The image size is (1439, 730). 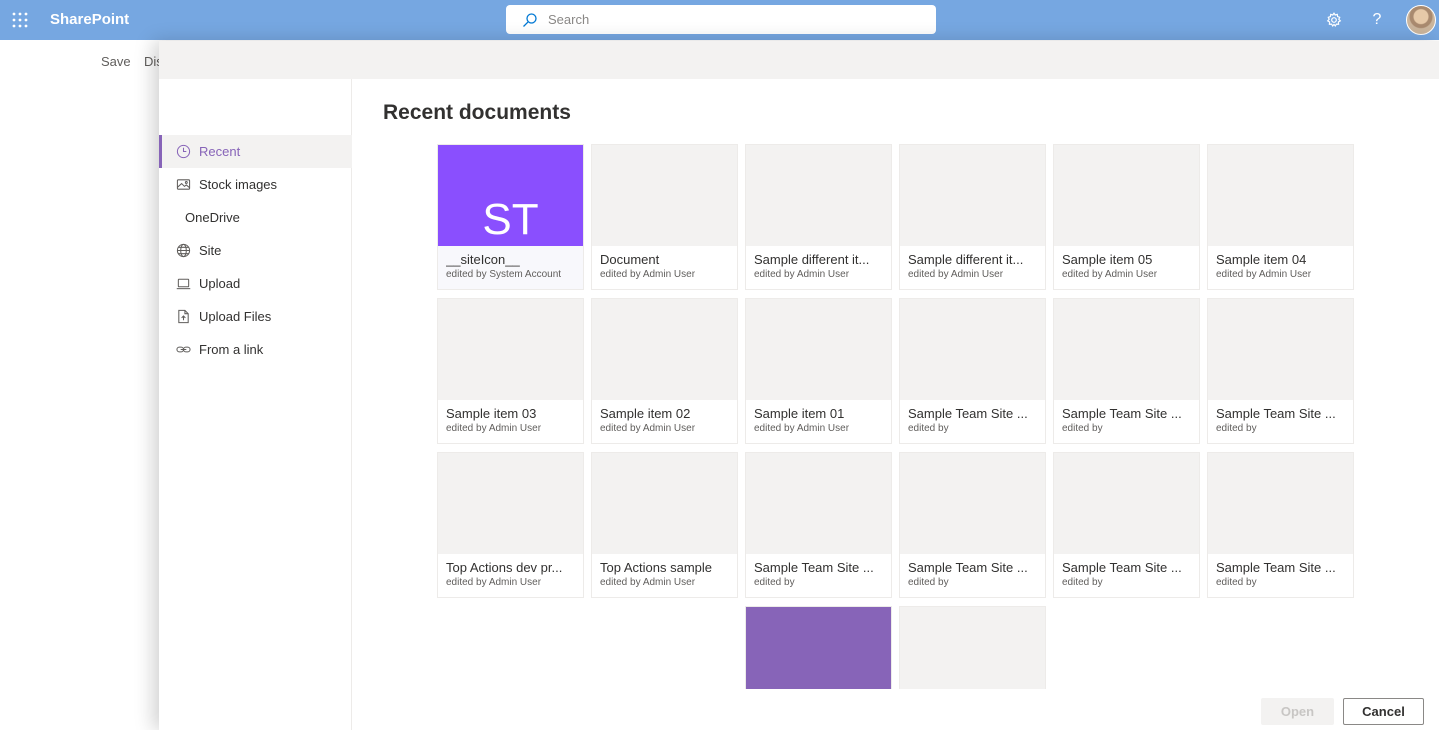 I want to click on avatar, so click(x=1421, y=20).